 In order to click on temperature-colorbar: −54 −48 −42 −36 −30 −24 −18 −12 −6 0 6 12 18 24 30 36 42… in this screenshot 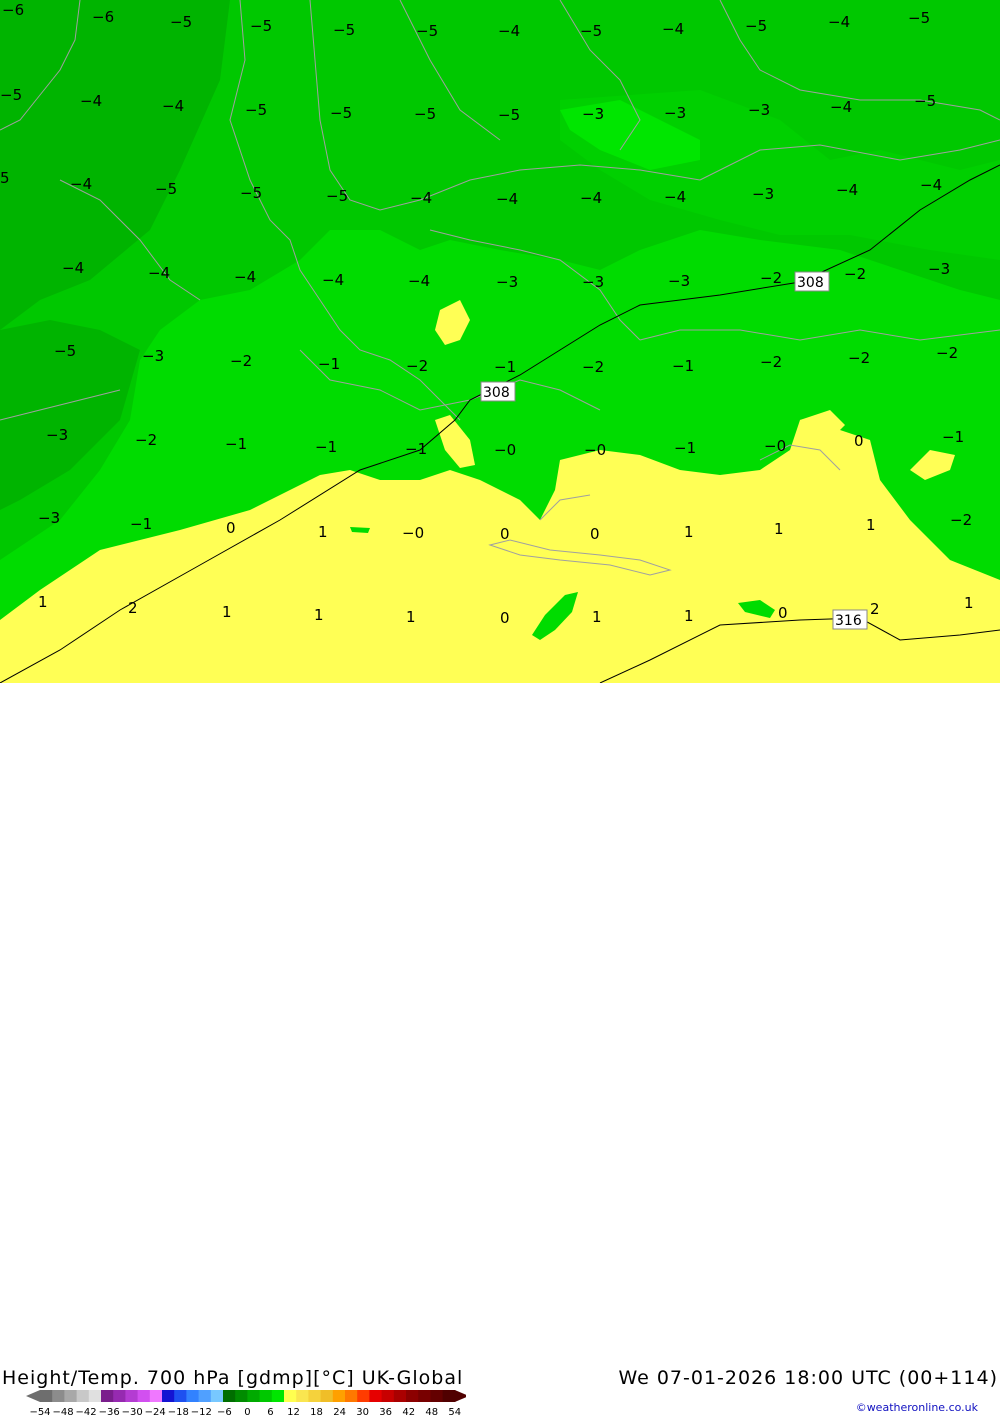, I will do `click(246, 1403)`.